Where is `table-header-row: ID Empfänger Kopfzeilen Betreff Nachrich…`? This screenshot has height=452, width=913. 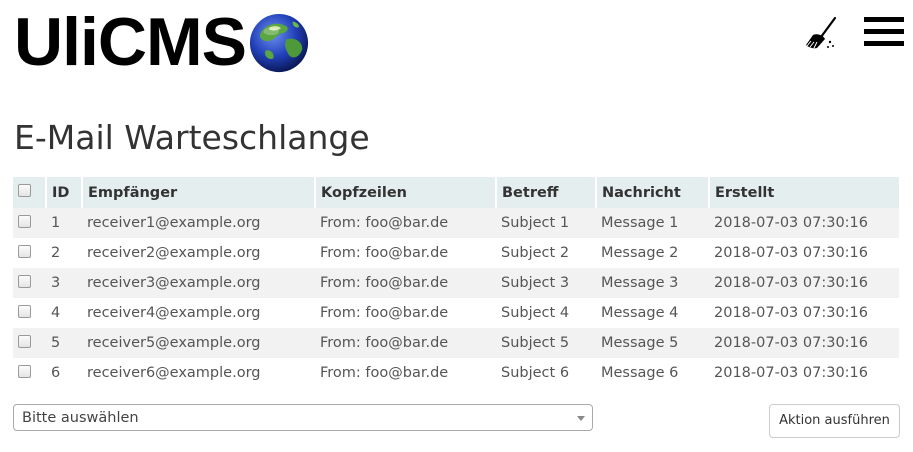
table-header-row: ID Empfänger Kopfzeilen Betreff Nachrich… is located at coordinates (456, 192).